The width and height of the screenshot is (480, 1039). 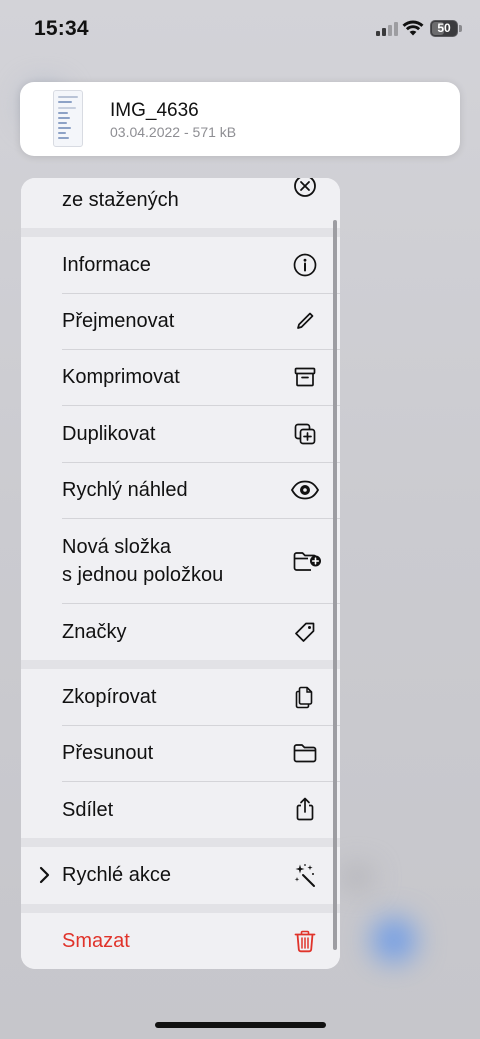 What do you see at coordinates (102, 182) in the screenshot?
I see `menu-item-label: Odstranit` at bounding box center [102, 182].